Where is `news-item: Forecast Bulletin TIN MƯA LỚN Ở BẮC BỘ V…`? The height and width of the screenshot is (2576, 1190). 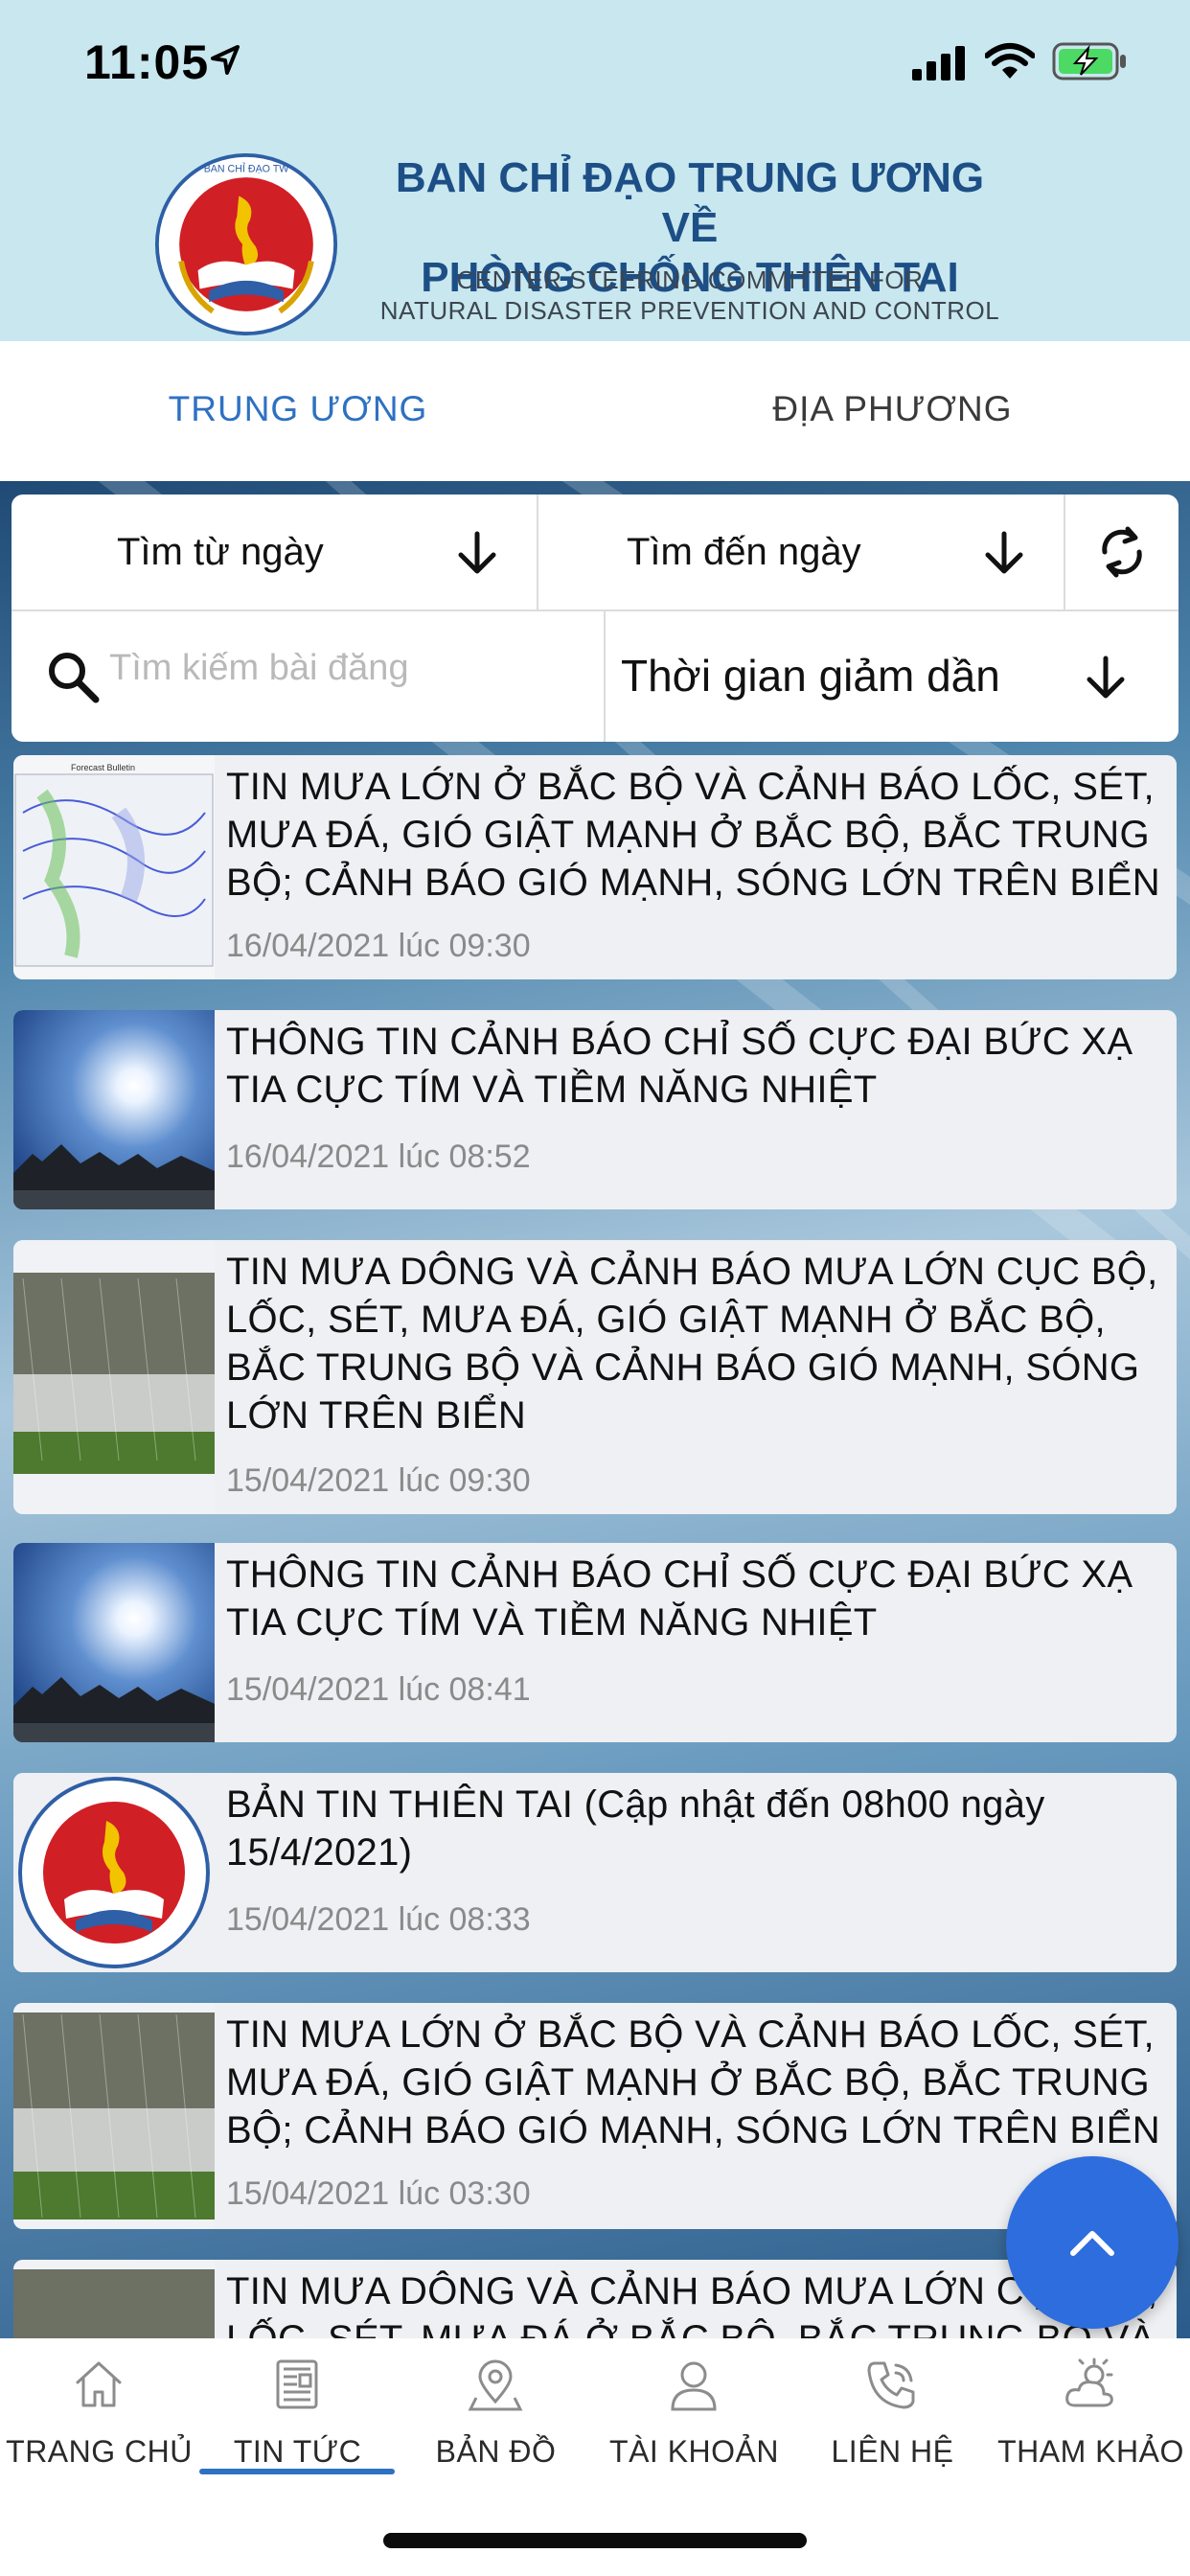 news-item: Forecast Bulletin TIN MƯA LỚN Ở BẮC BỘ V… is located at coordinates (595, 867).